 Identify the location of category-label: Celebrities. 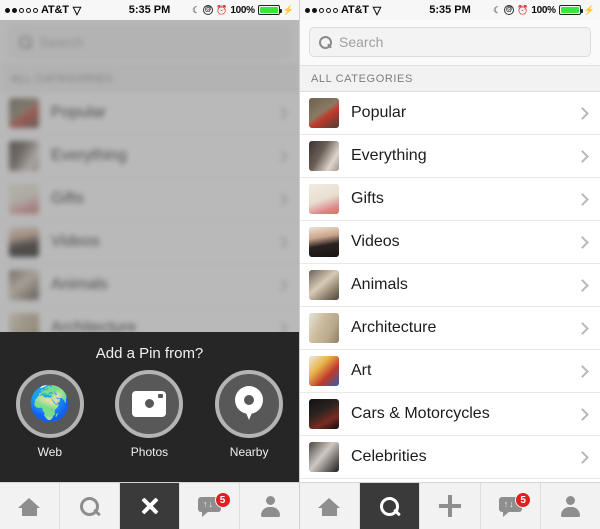
(389, 456).